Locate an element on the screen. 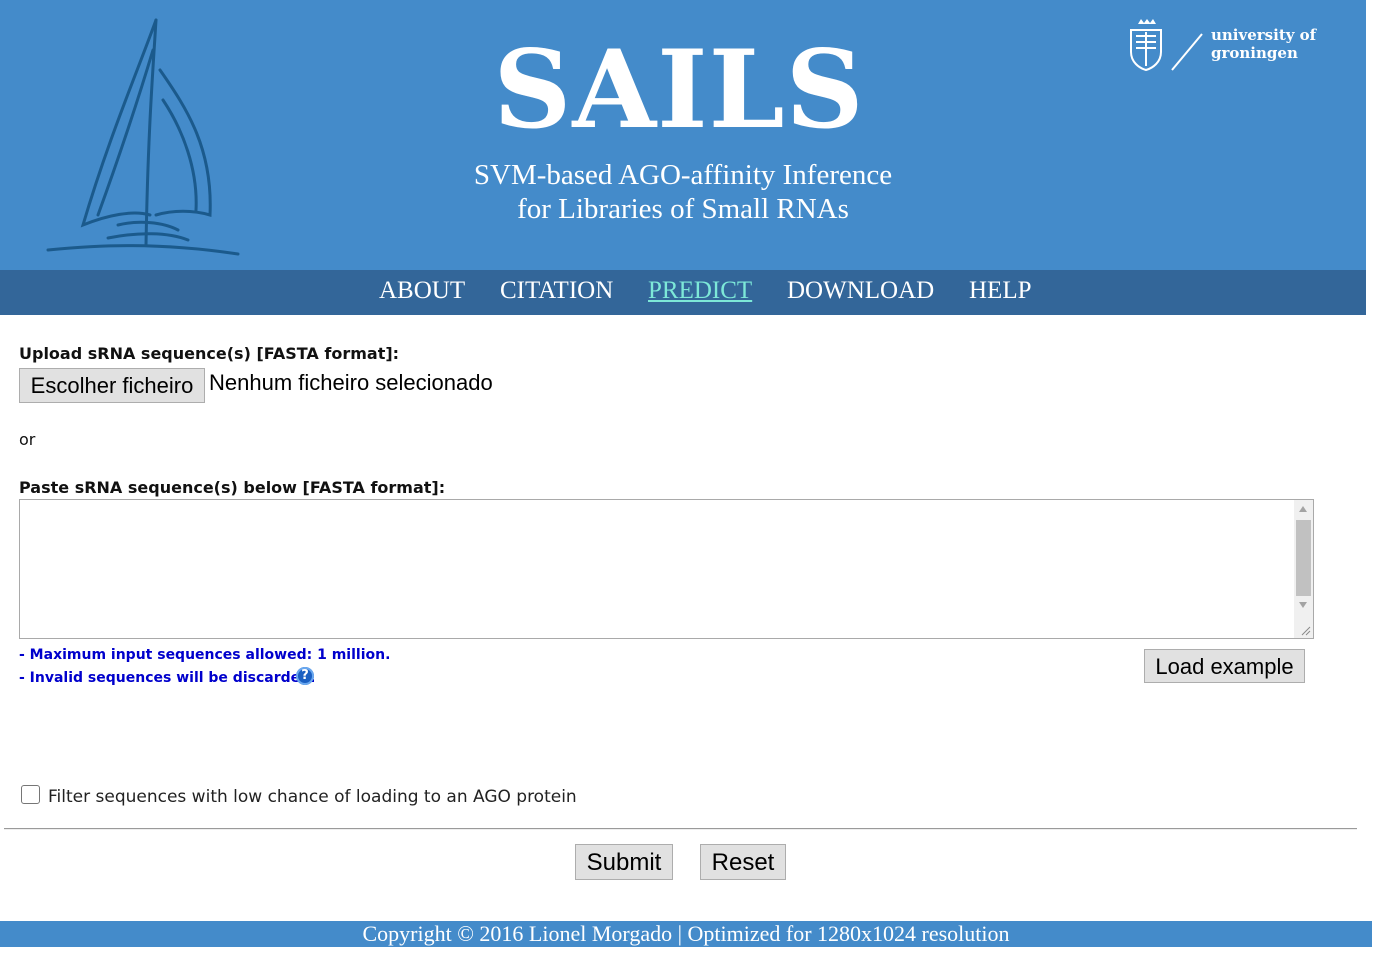  form-divider is located at coordinates (680, 829).